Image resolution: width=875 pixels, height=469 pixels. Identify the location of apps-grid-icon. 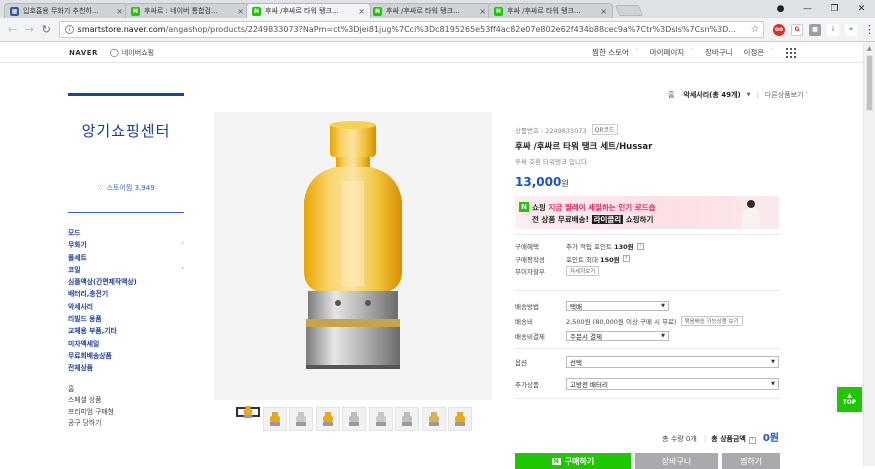
(791, 52).